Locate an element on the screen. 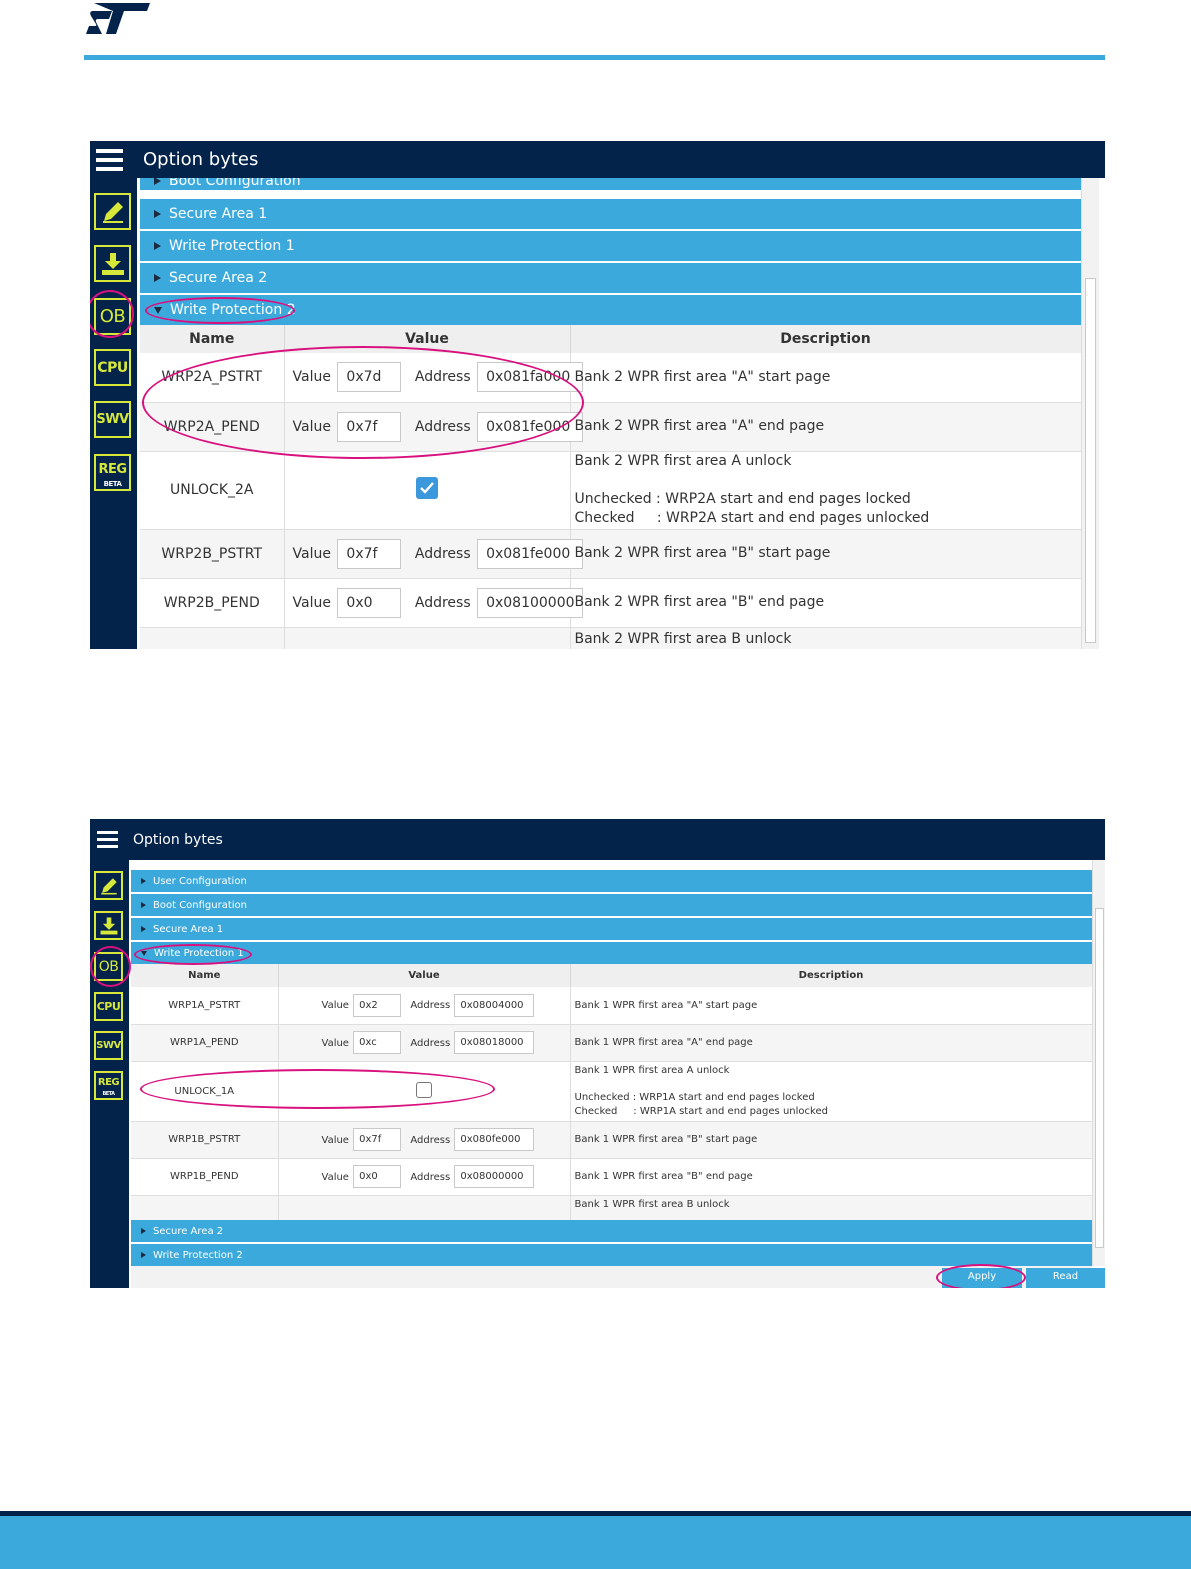  value-input: 0x7d is located at coordinates (369, 377).